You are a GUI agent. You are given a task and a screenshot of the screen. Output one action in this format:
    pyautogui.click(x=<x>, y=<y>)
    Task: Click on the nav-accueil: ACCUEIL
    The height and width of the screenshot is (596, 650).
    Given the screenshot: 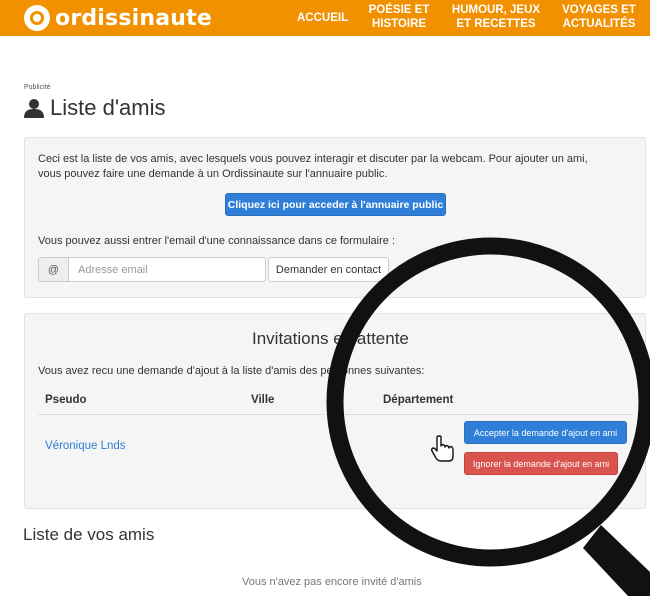 What is the action you would take?
    pyautogui.click(x=322, y=18)
    